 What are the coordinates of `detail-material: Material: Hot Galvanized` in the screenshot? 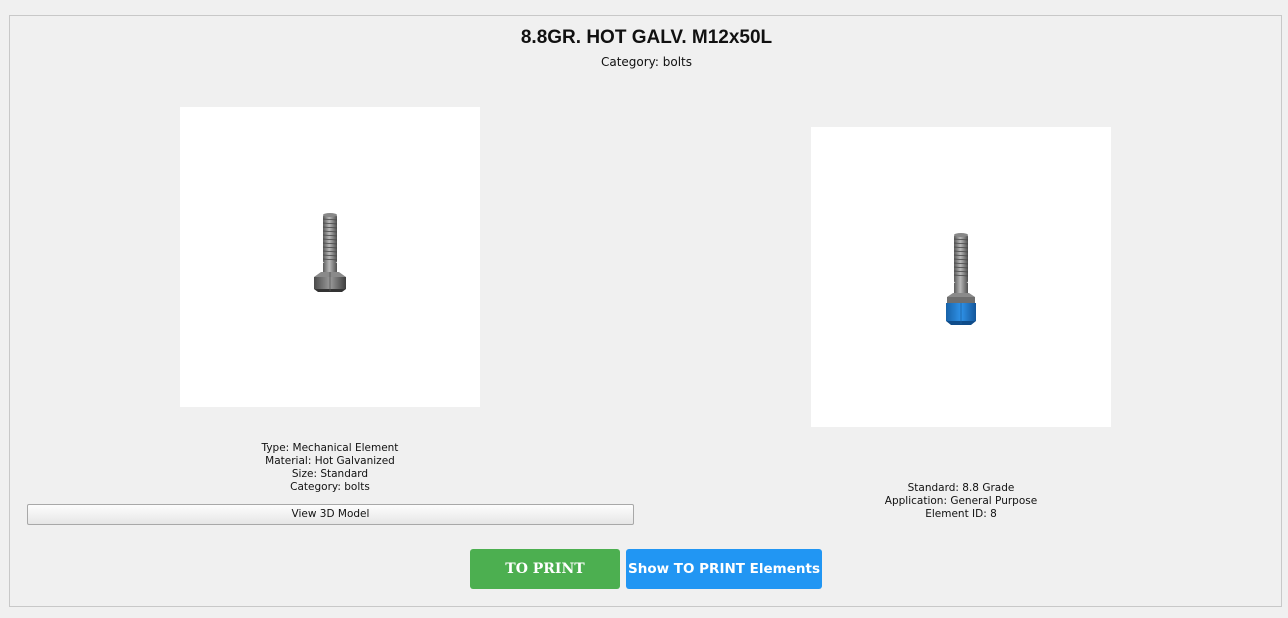 It's located at (330, 461).